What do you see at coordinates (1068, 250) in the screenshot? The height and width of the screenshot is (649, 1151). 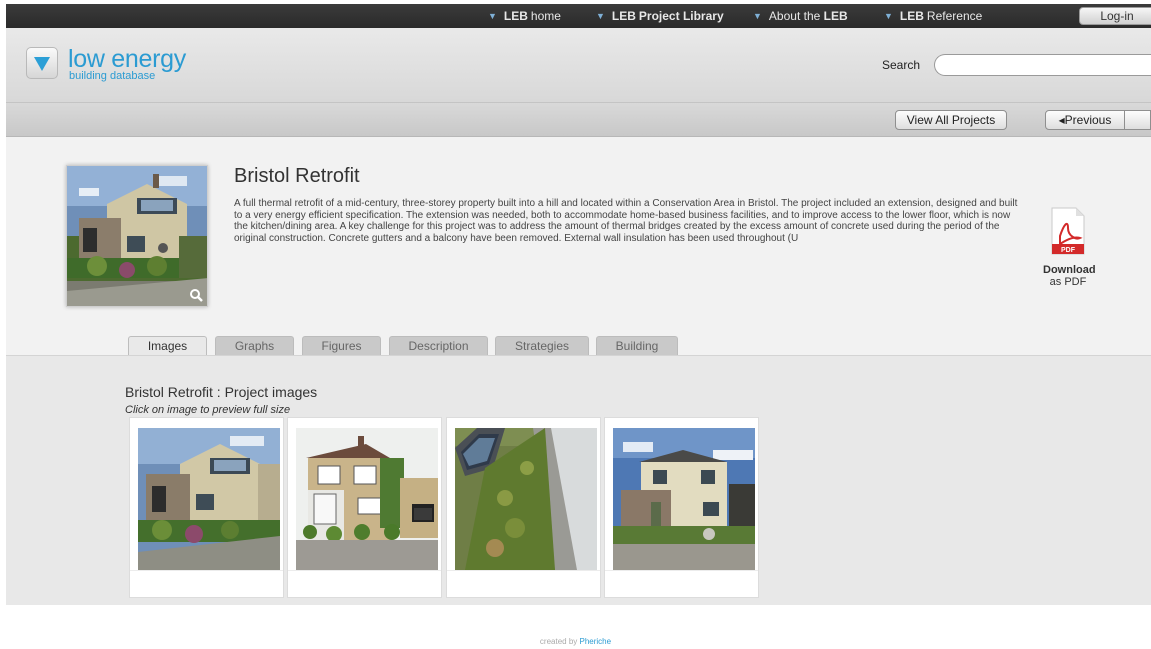 I see `pdf-icon-text: PDF` at bounding box center [1068, 250].